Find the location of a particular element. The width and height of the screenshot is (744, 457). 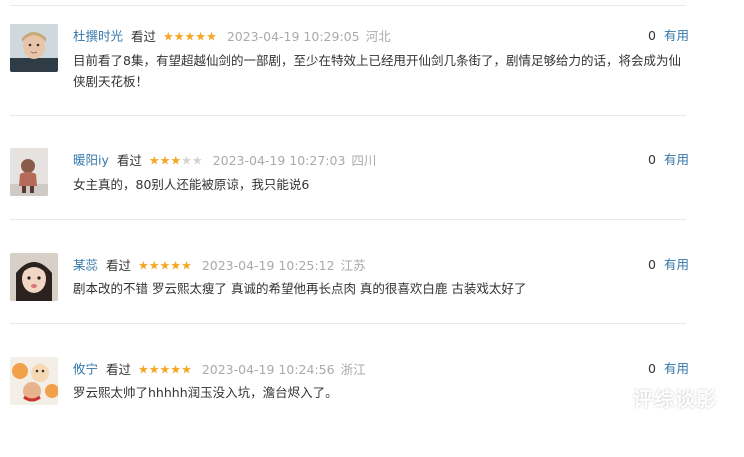

review-meta: 攸宁 看过 ★★★★★ 2023-04-19 10:24:56 浙江 is located at coordinates (219, 369).